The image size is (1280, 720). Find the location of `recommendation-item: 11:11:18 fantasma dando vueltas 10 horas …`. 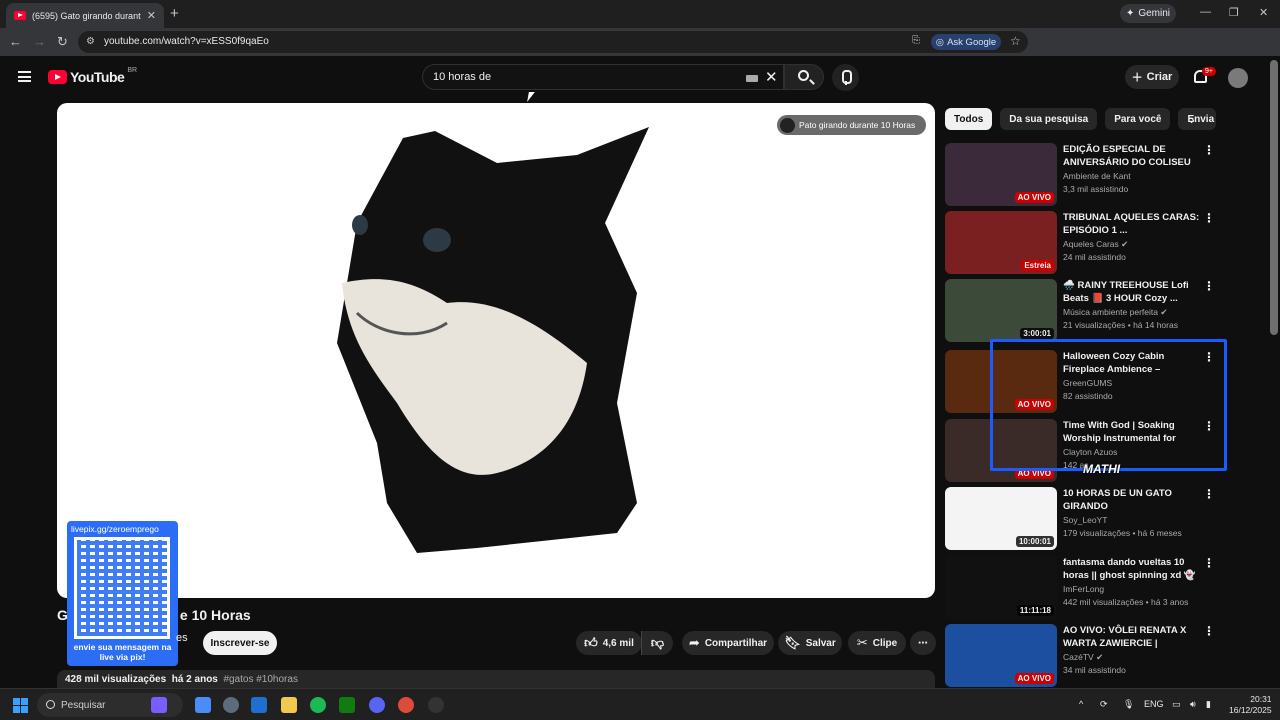

recommendation-item: 11:11:18 fantasma dando vueltas 10 horas … is located at coordinates (1080, 588).